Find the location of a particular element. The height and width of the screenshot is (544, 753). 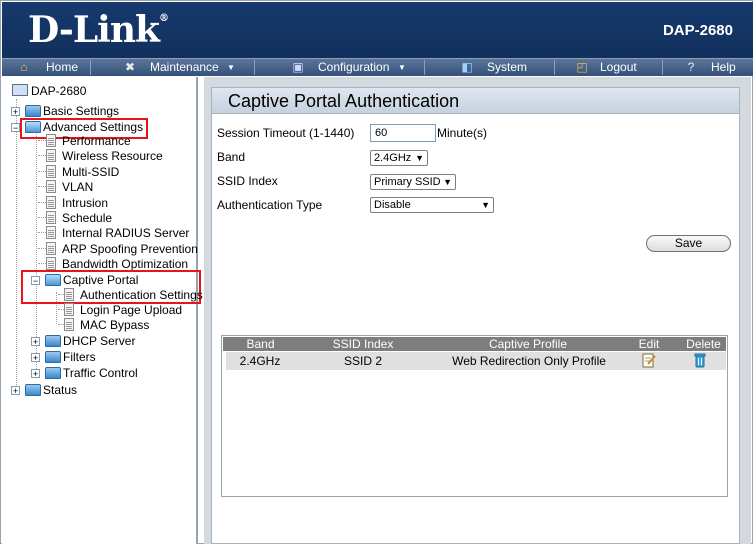

tree-label: Login Page Upload is located at coordinates (131, 310).